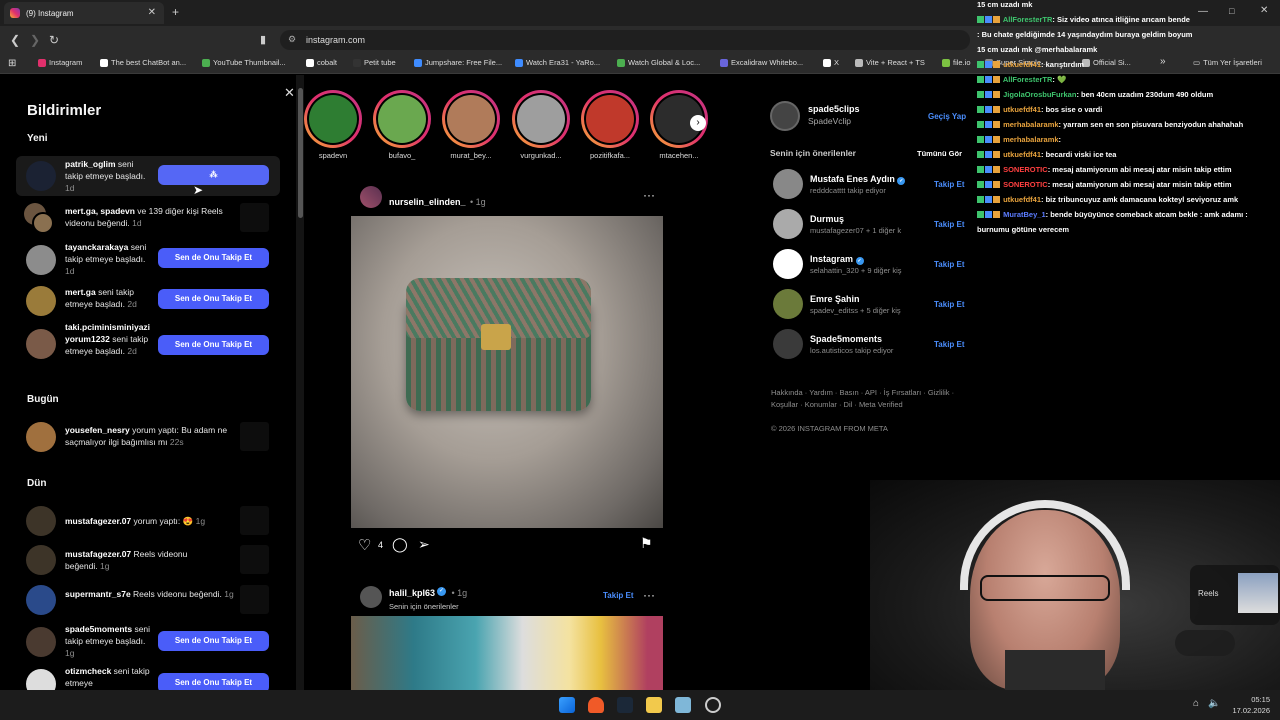 This screenshot has height=720, width=1280. I want to click on start-icon, so click(567, 705).